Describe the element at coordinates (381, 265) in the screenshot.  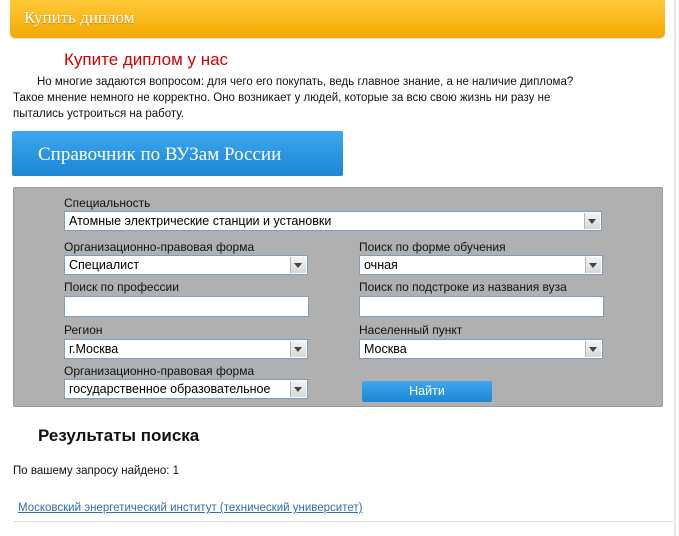
I see `study-form-value: очная` at that location.